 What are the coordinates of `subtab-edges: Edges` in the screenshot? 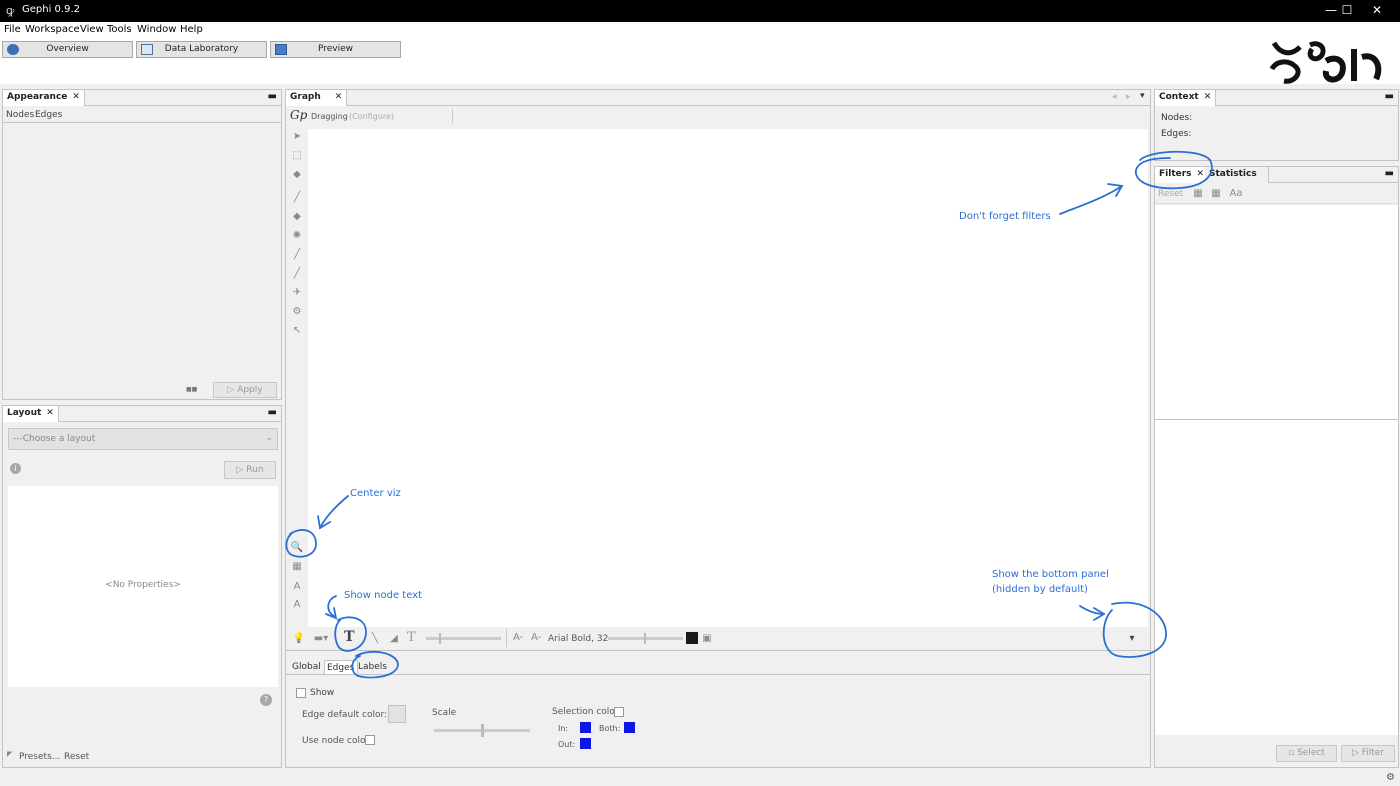 It's located at (48, 115).